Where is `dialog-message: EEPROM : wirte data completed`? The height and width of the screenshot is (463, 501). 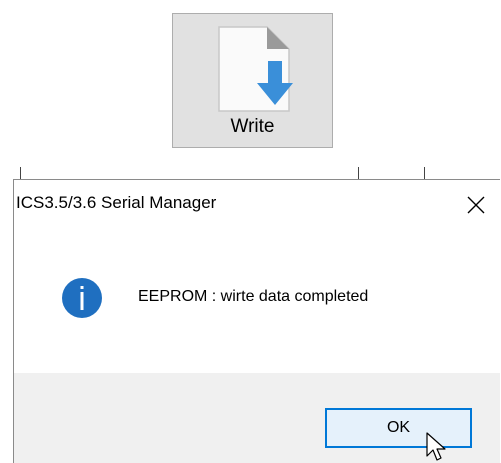
dialog-message: EEPROM : wirte data completed is located at coordinates (253, 296).